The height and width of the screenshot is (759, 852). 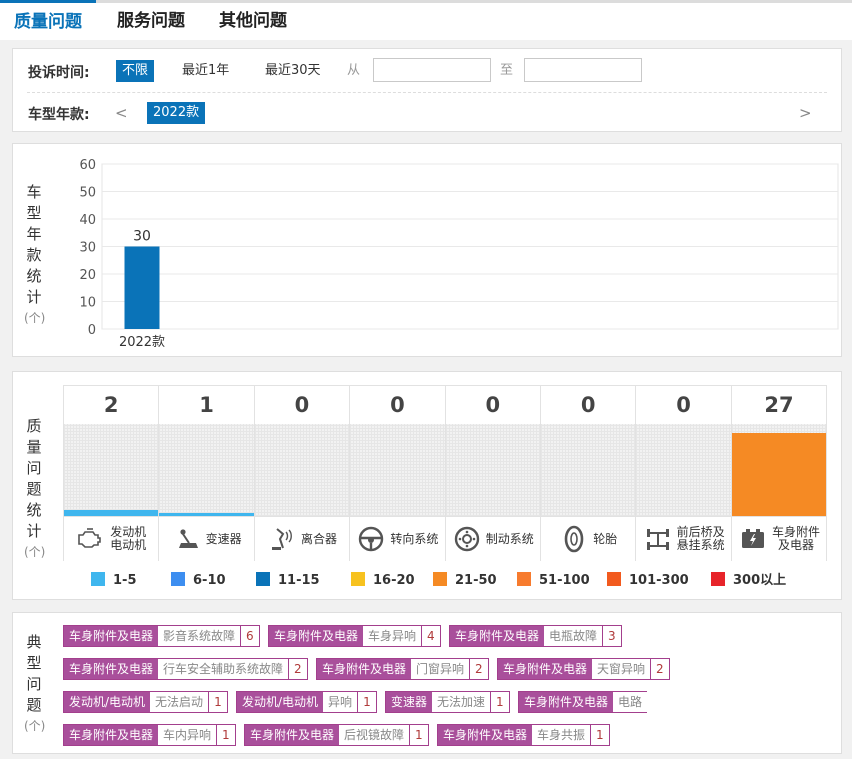 I want to click on y-tick-label: 60, so click(x=87, y=165).